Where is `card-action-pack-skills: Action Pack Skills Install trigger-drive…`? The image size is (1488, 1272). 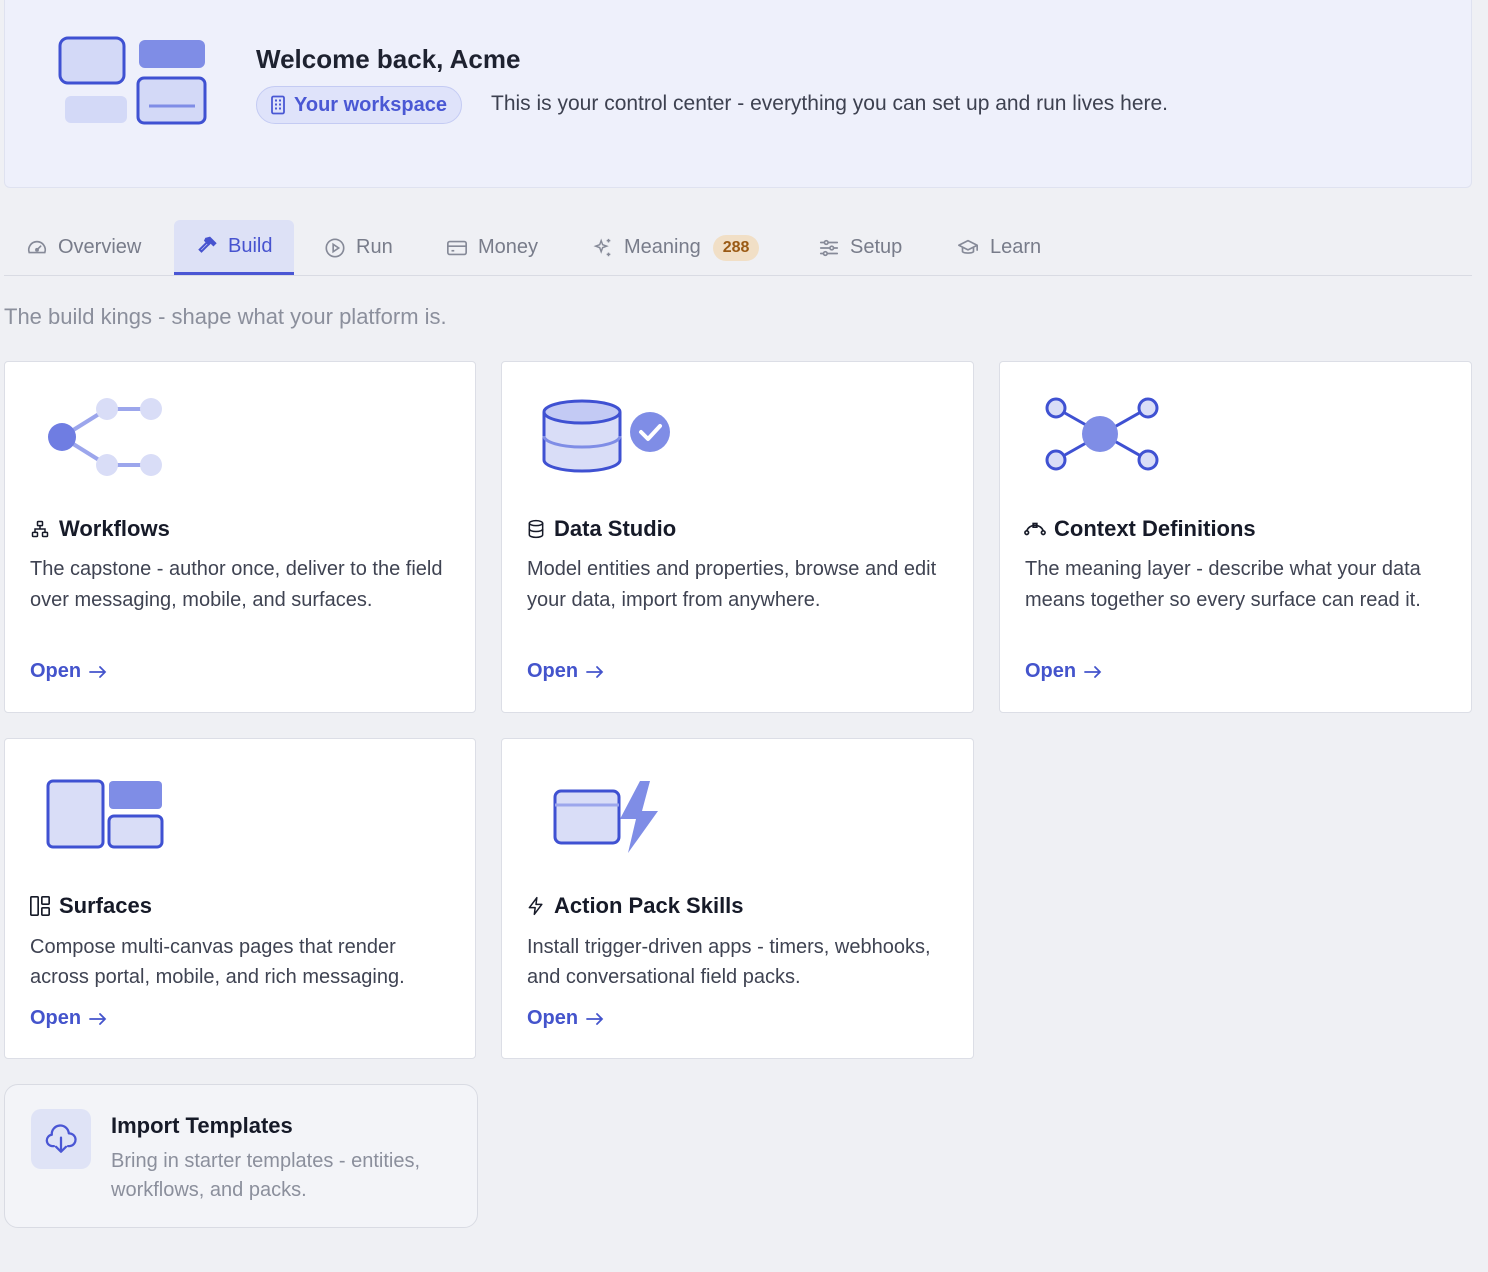
card-action-pack-skills: Action Pack Skills Install trigger-drive… is located at coordinates (737, 898).